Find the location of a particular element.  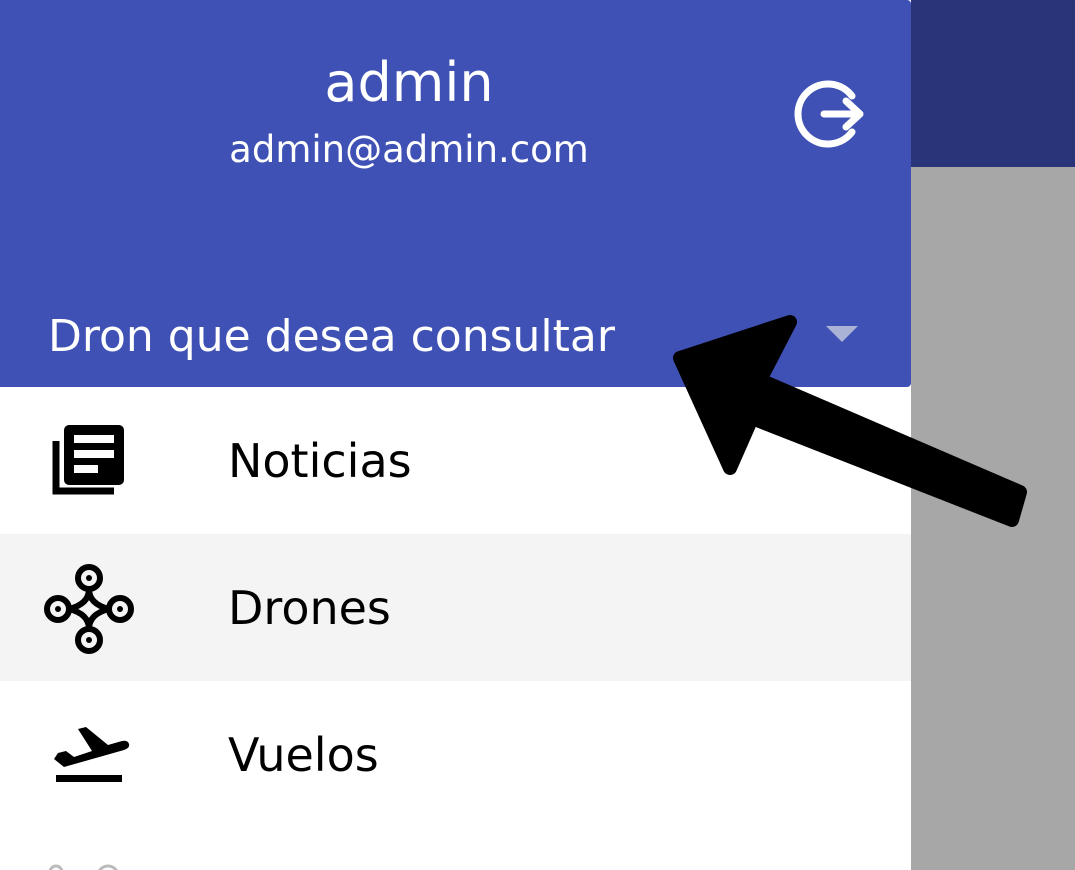

flight-takeoff-icon is located at coordinates (89, 755).